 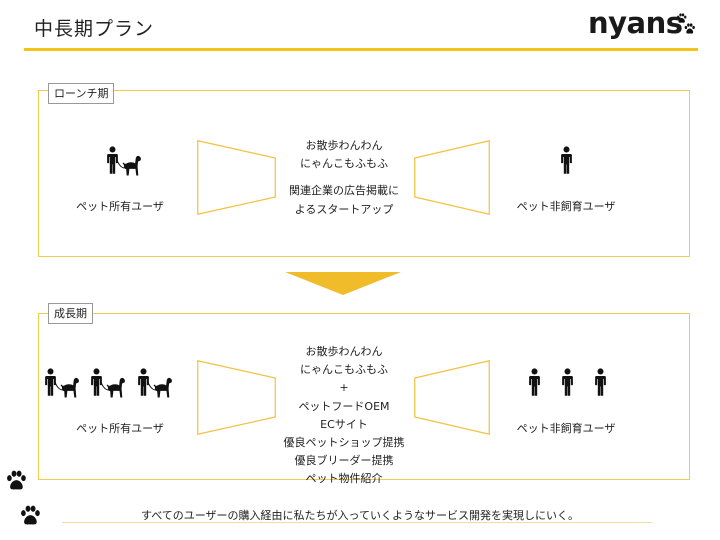 What do you see at coordinates (120, 428) in the screenshot?
I see `growth-left-label: ペット所有ユーザ` at bounding box center [120, 428].